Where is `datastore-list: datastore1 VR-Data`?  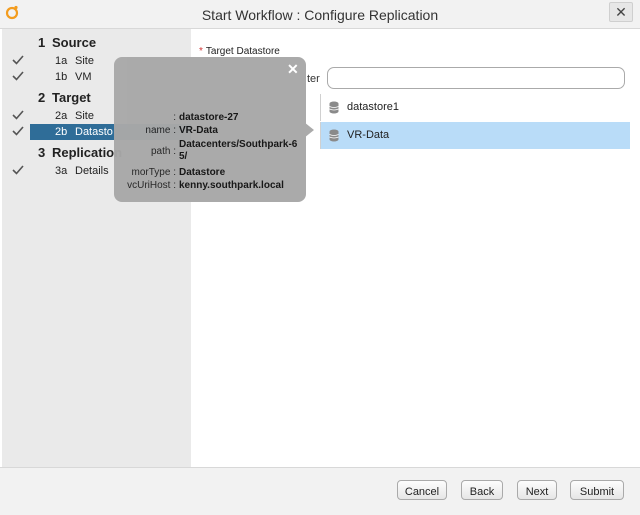
datastore-list: datastore1 VR-Data is located at coordinates (475, 122).